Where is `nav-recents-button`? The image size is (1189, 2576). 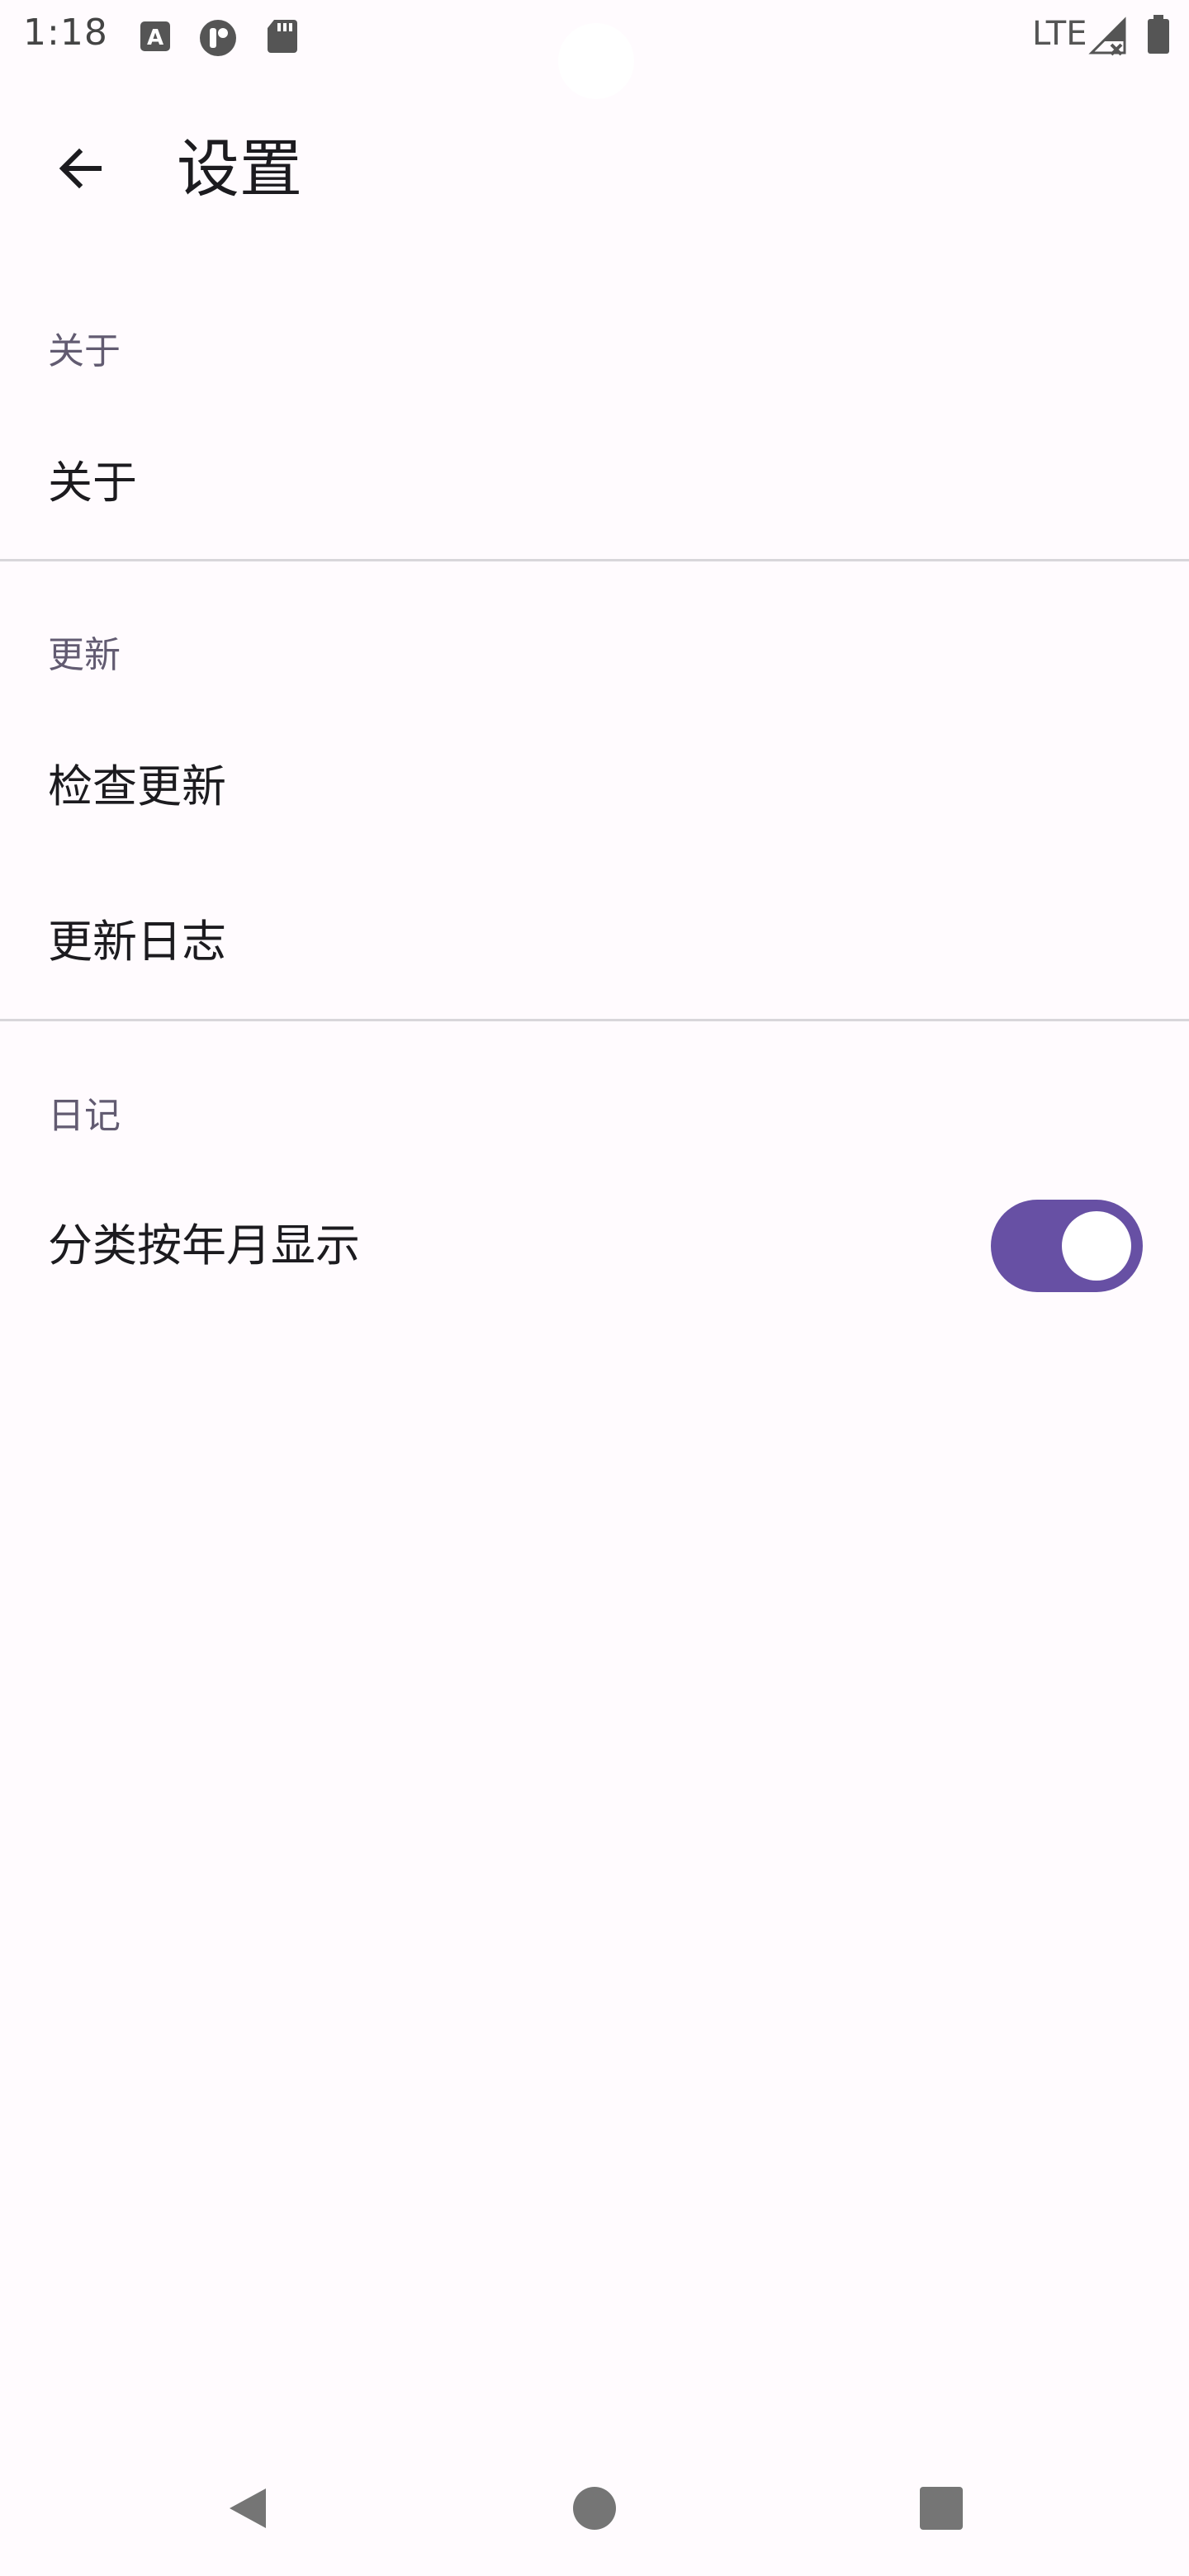 nav-recents-button is located at coordinates (941, 2510).